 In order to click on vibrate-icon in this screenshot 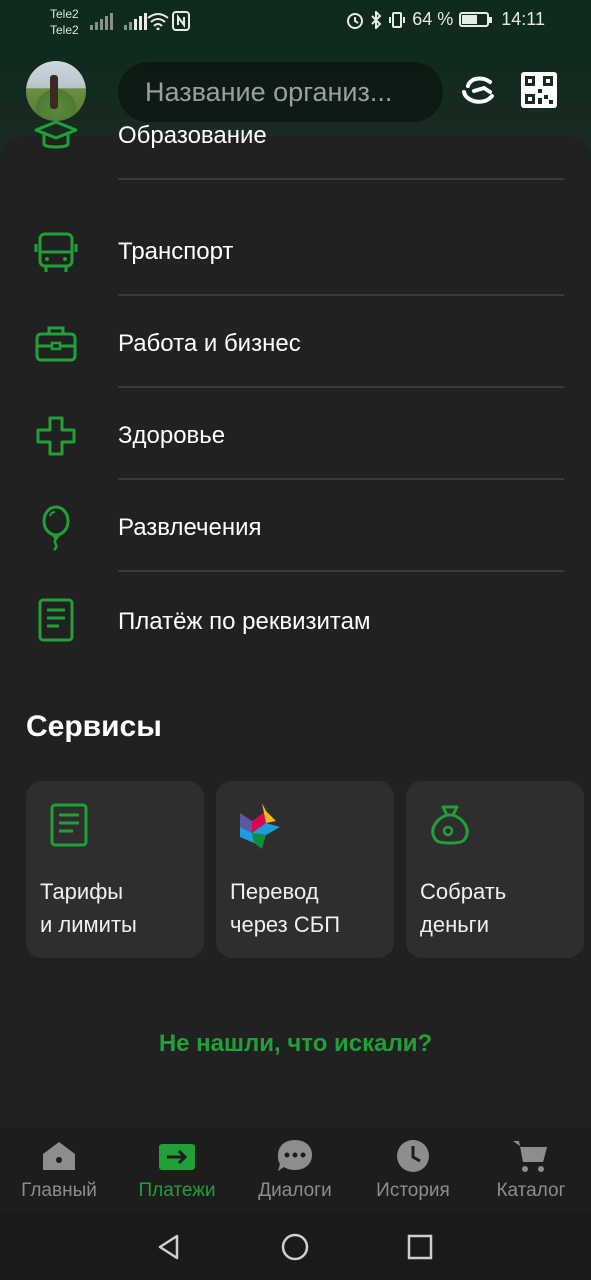, I will do `click(397, 19)`.